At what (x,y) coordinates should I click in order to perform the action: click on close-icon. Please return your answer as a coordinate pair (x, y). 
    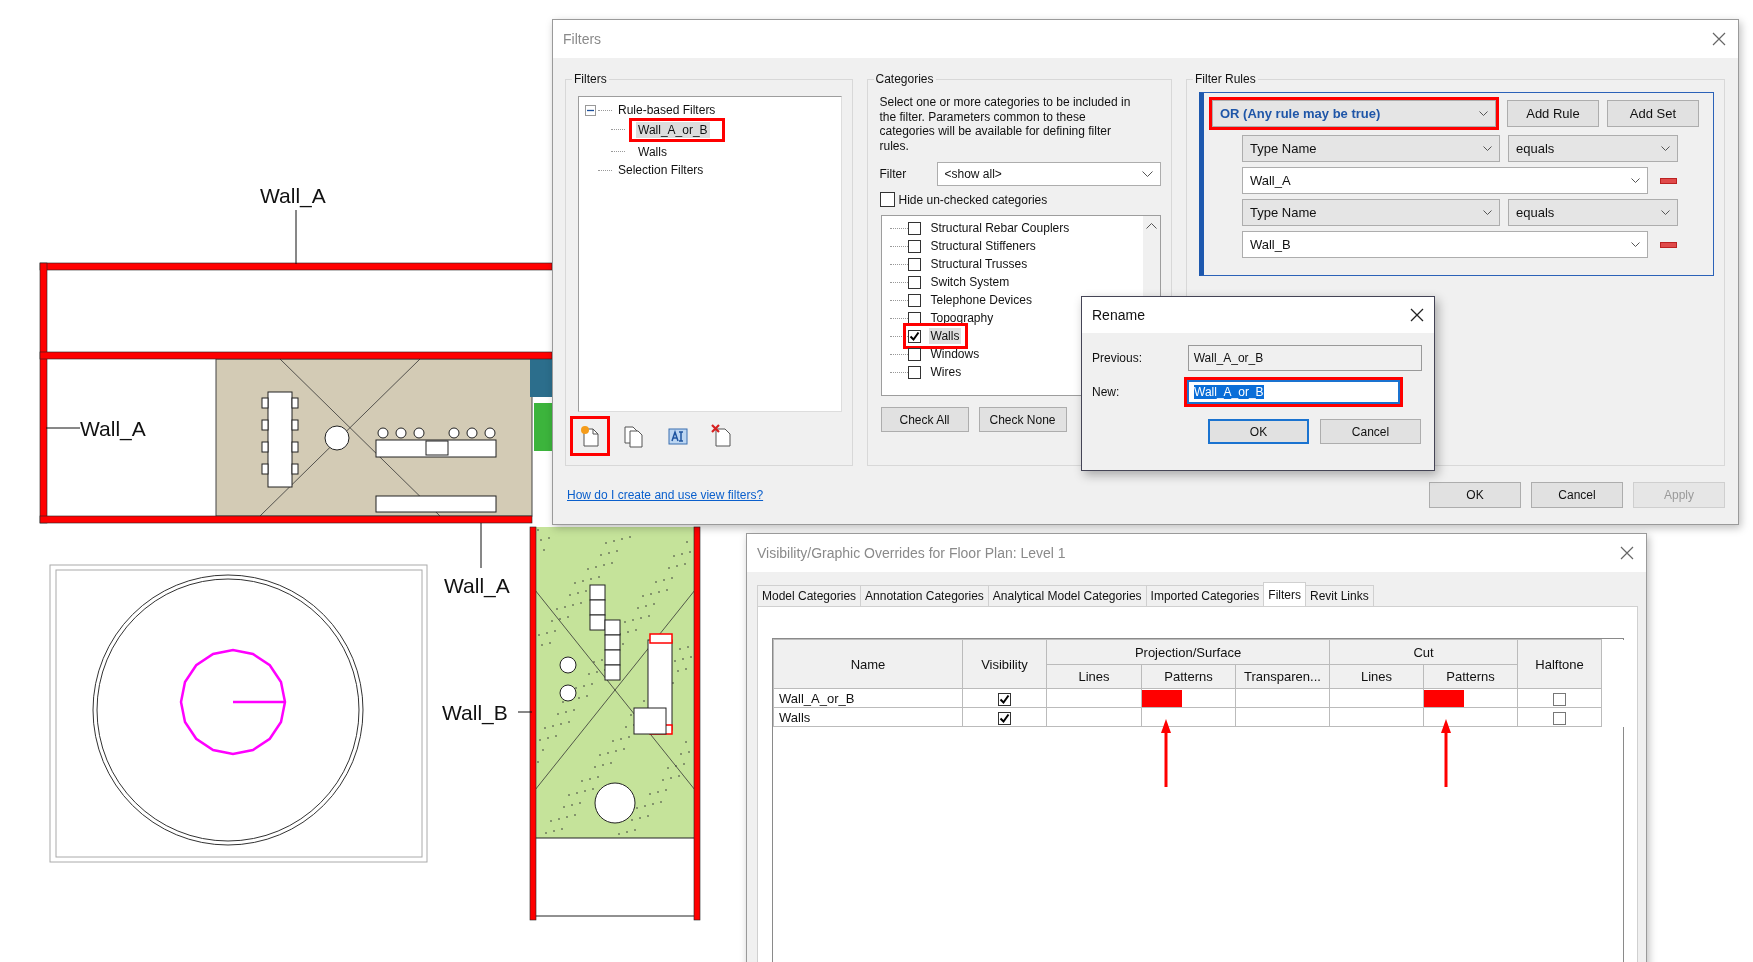
    Looking at the image, I should click on (1417, 315).